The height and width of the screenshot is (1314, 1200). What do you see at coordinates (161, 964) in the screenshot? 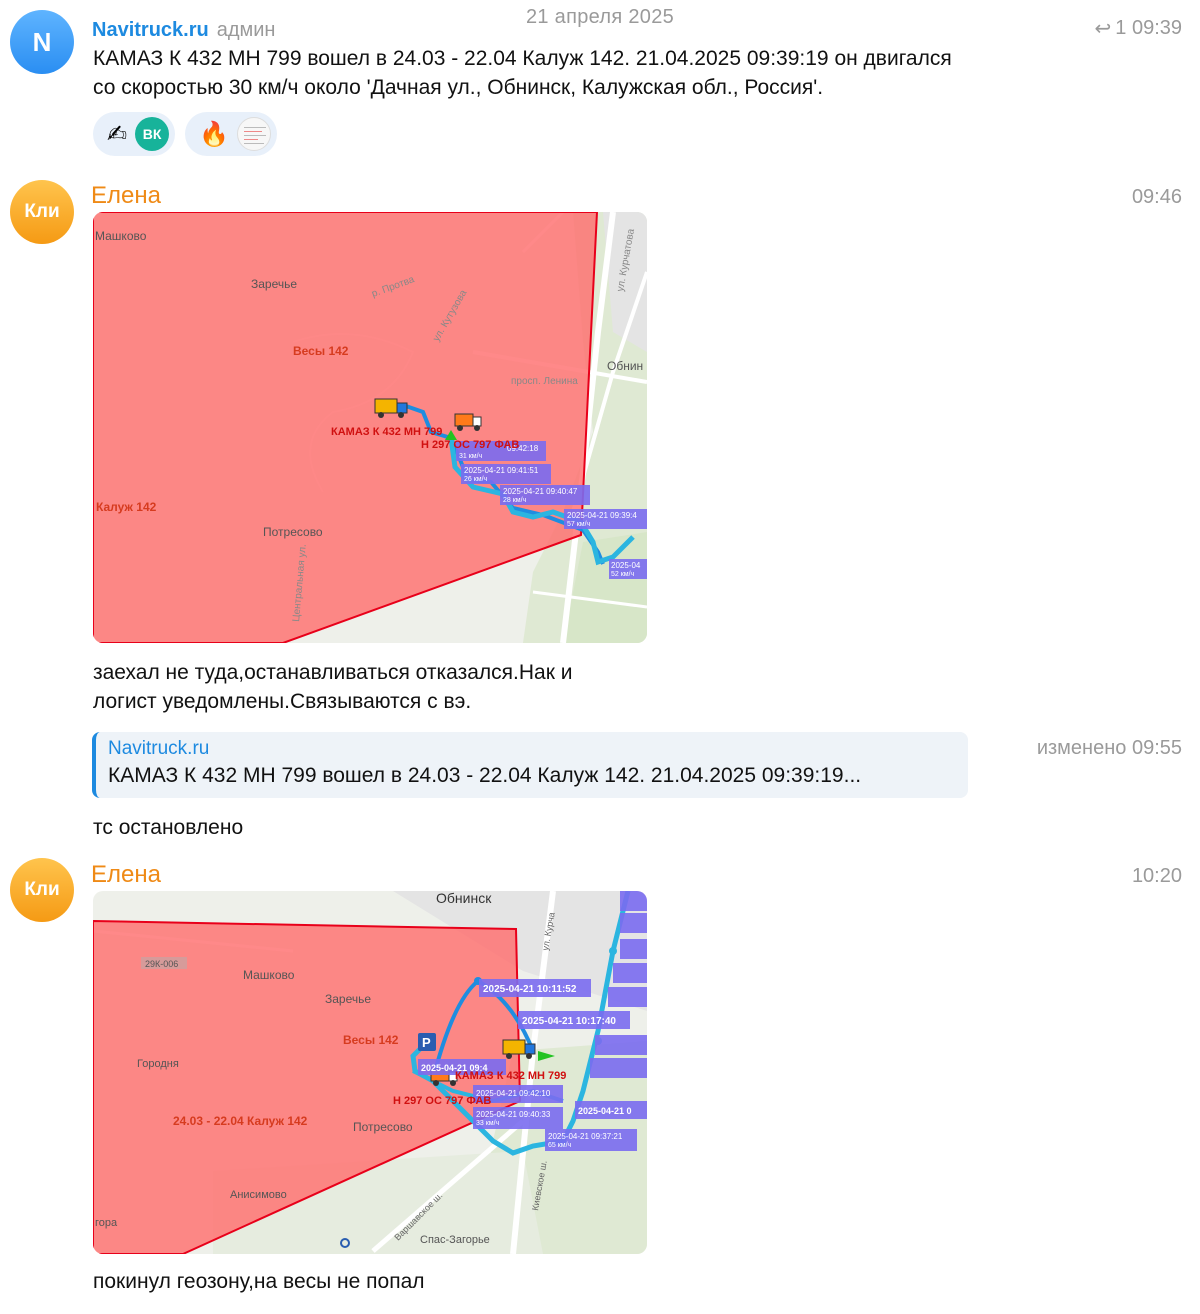
I see `road-badge: 29К-006` at bounding box center [161, 964].